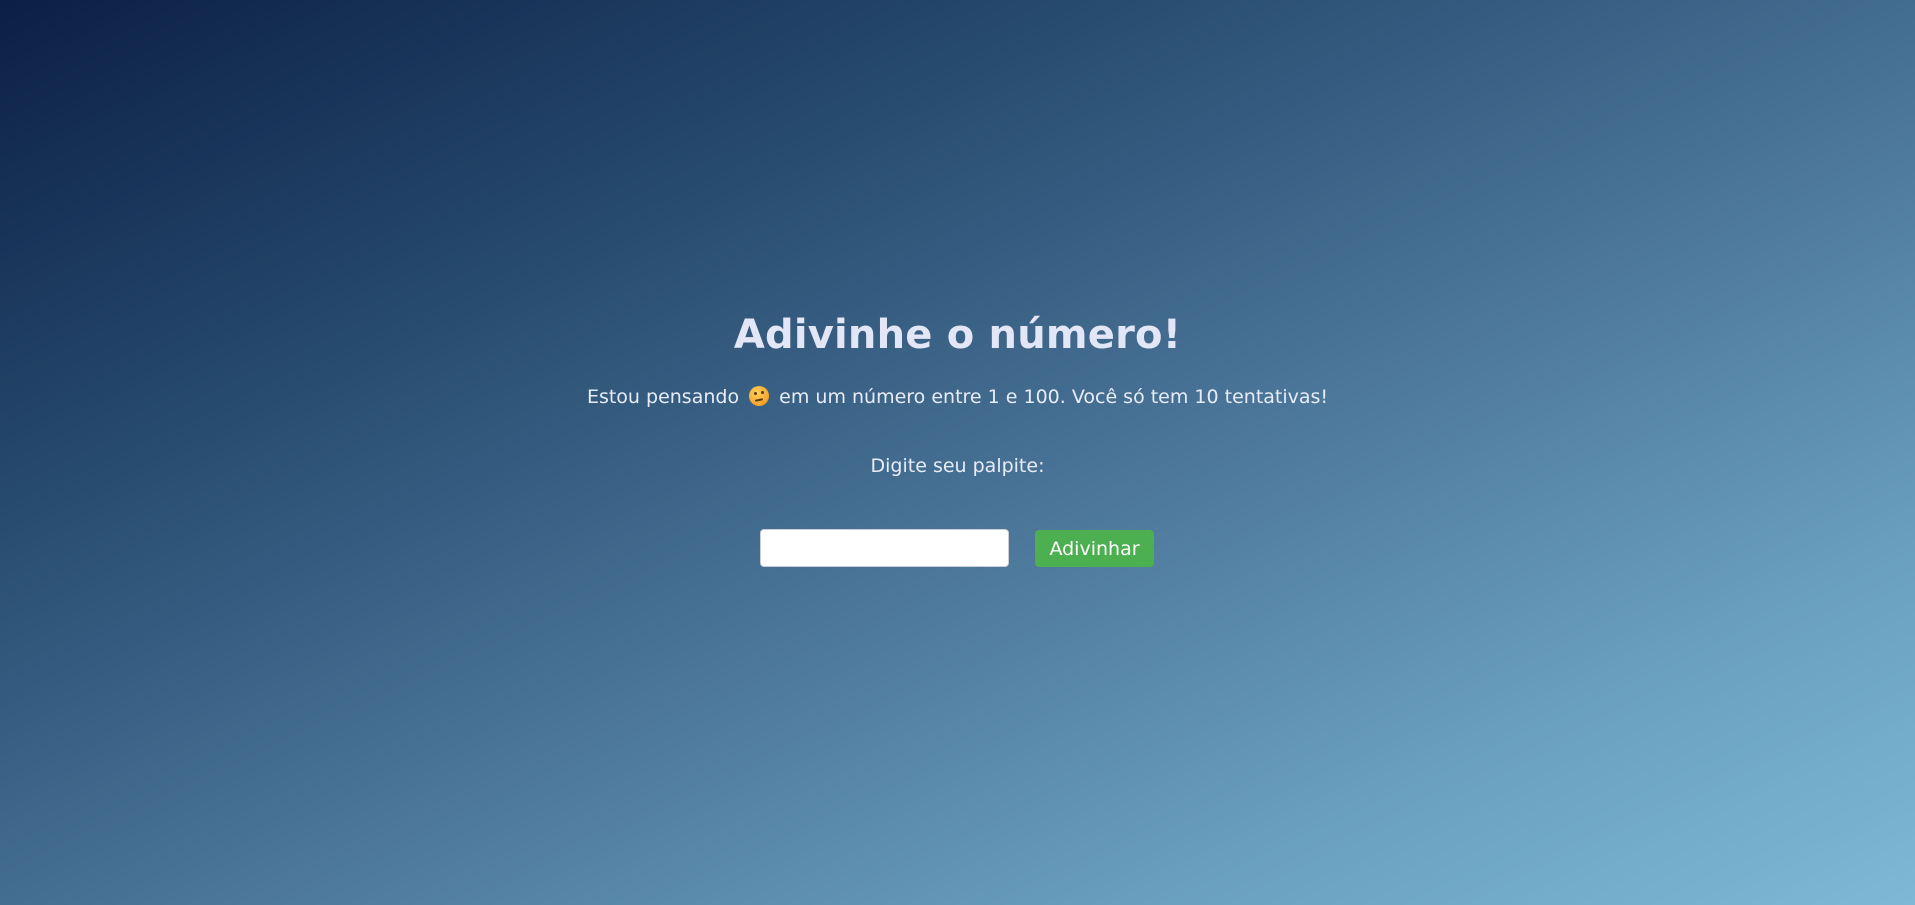 This screenshot has height=905, width=1915. I want to click on guess-input, so click(884, 548).